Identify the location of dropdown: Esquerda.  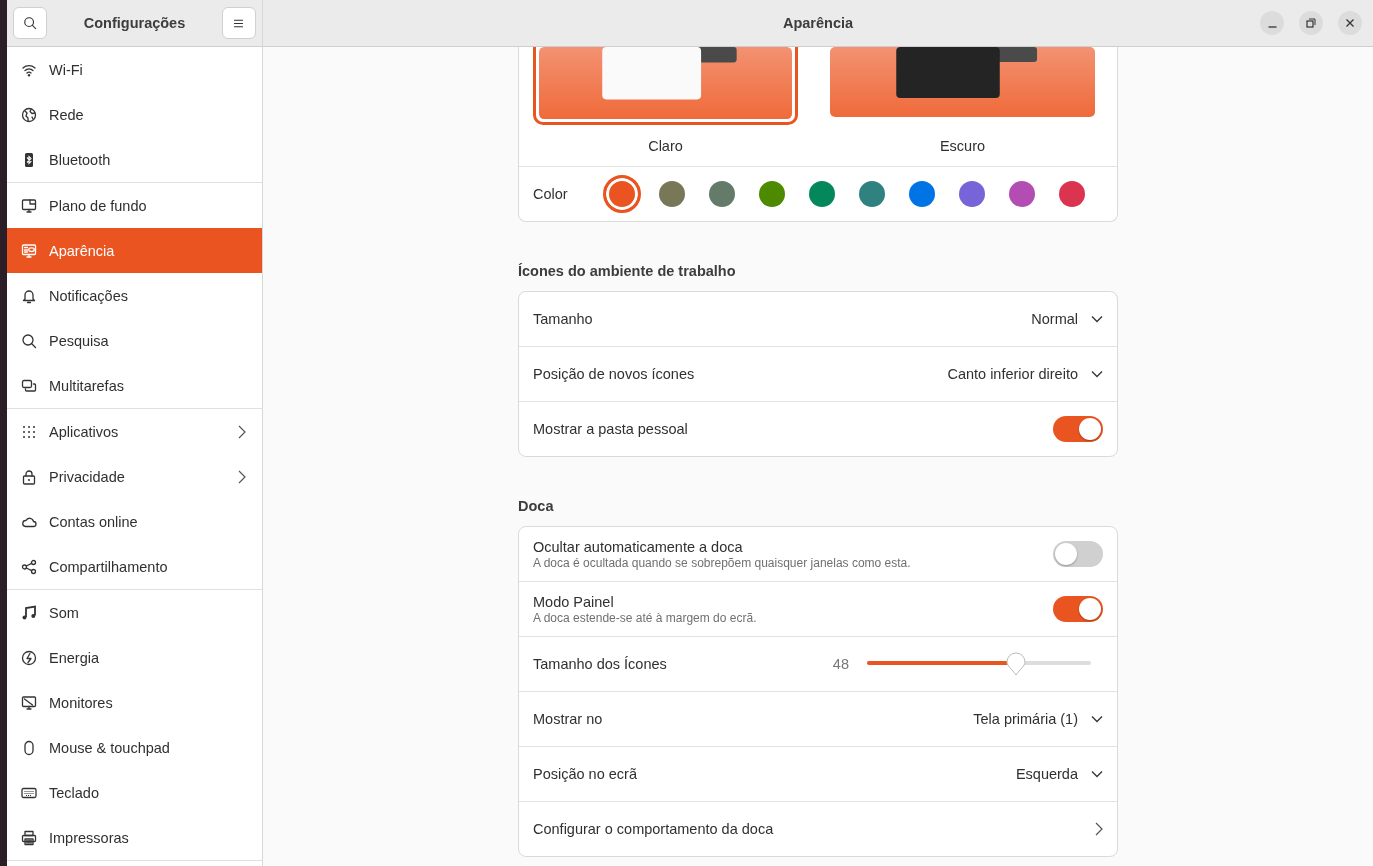
(1059, 774).